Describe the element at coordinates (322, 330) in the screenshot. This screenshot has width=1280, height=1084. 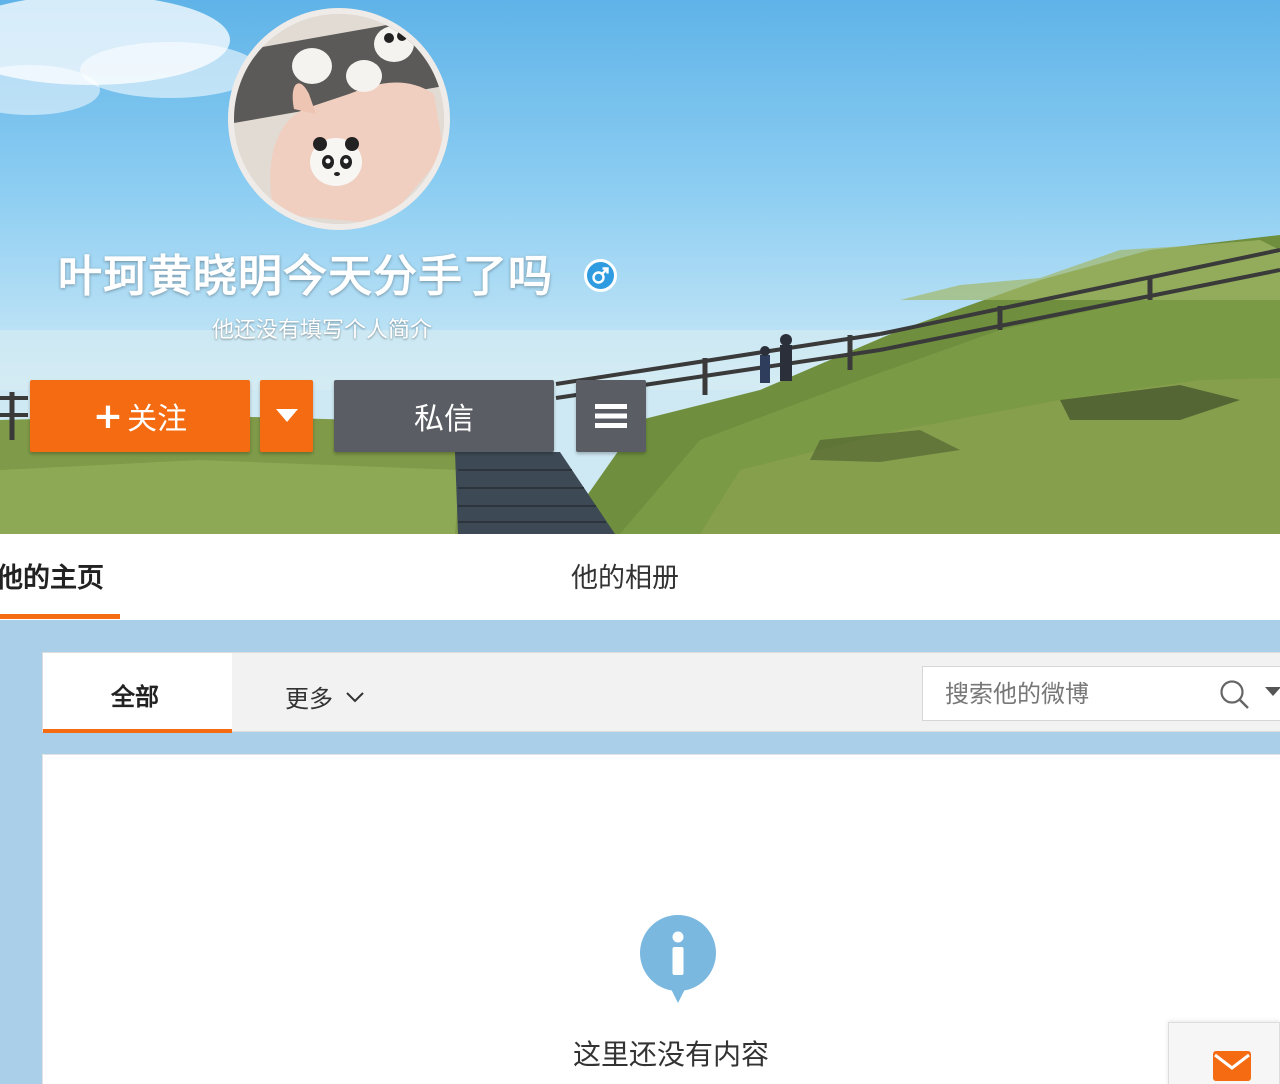
I see `profile-bio: 他还没有填写个人简介` at that location.